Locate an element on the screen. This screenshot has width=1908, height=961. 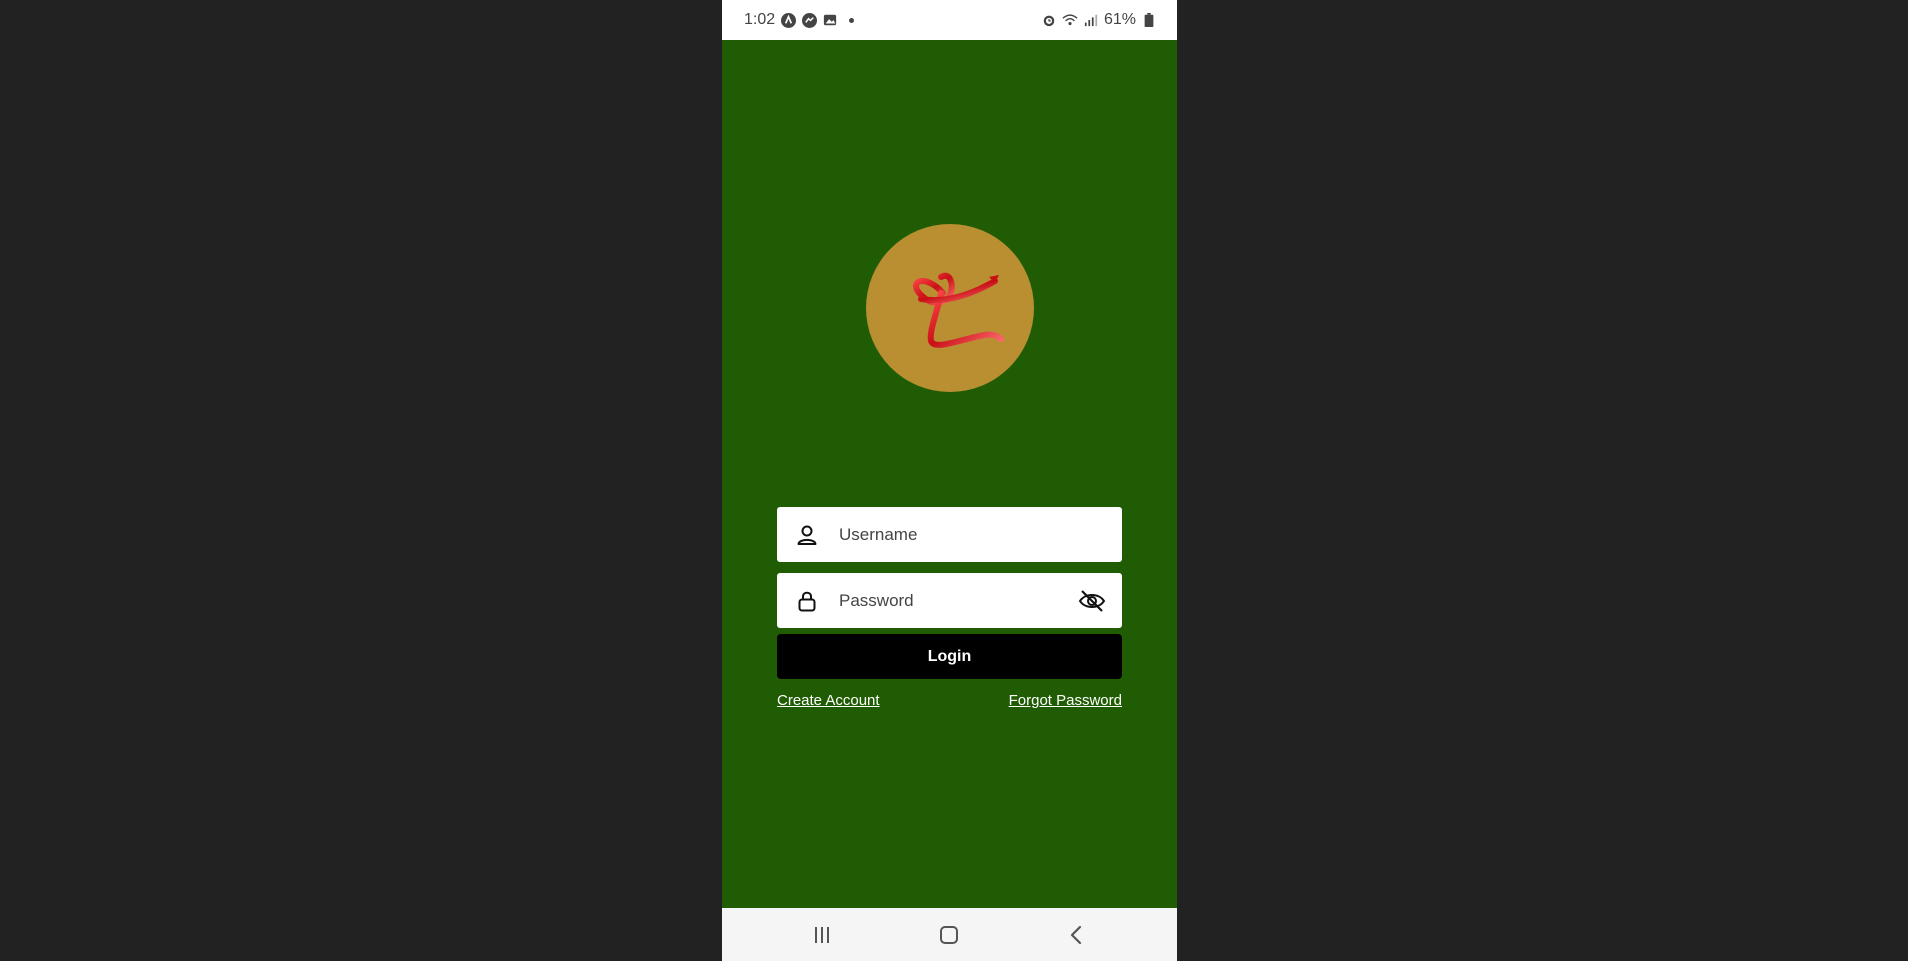
app-logo is located at coordinates (950, 308).